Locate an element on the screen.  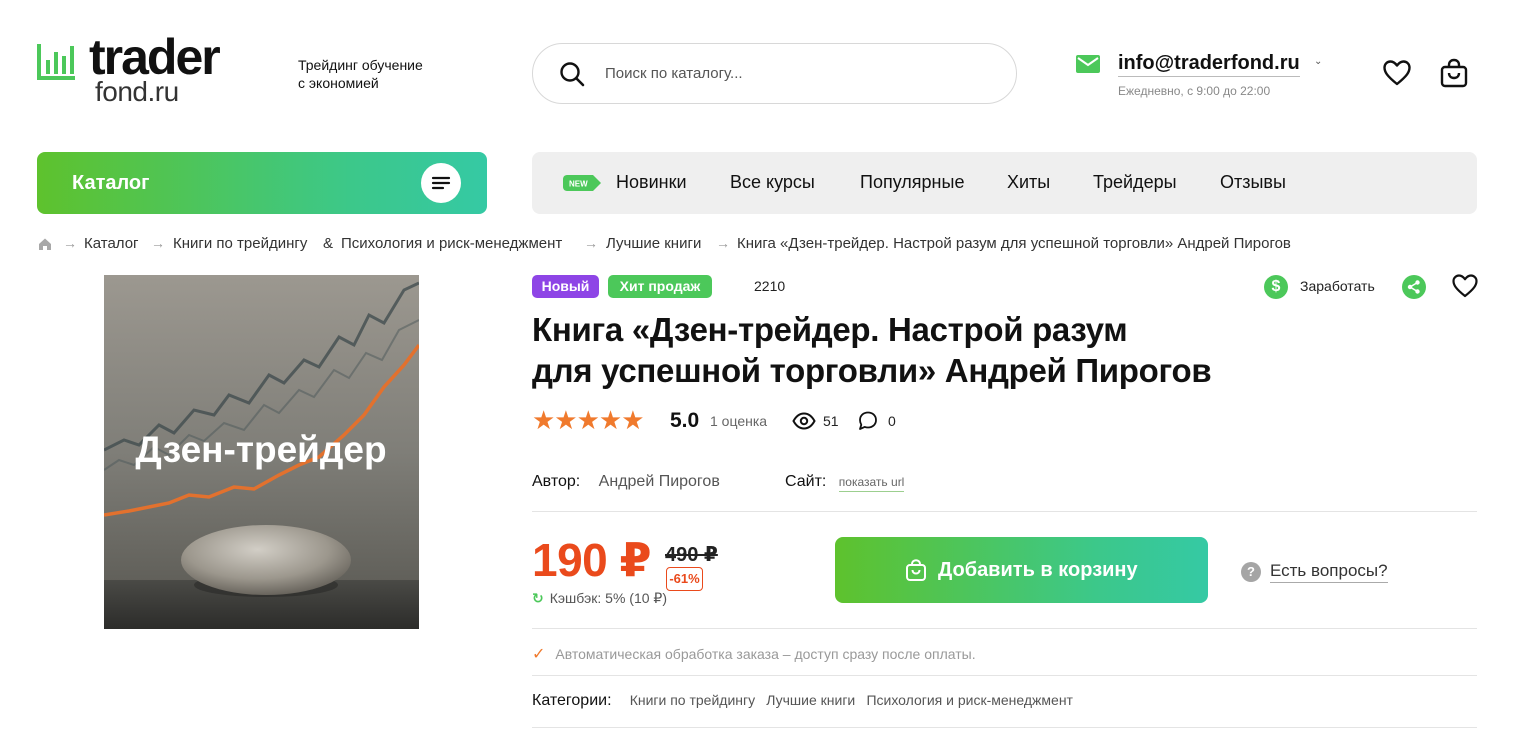
menu-item-traders: Трейдеры is located at coordinates (1135, 182).